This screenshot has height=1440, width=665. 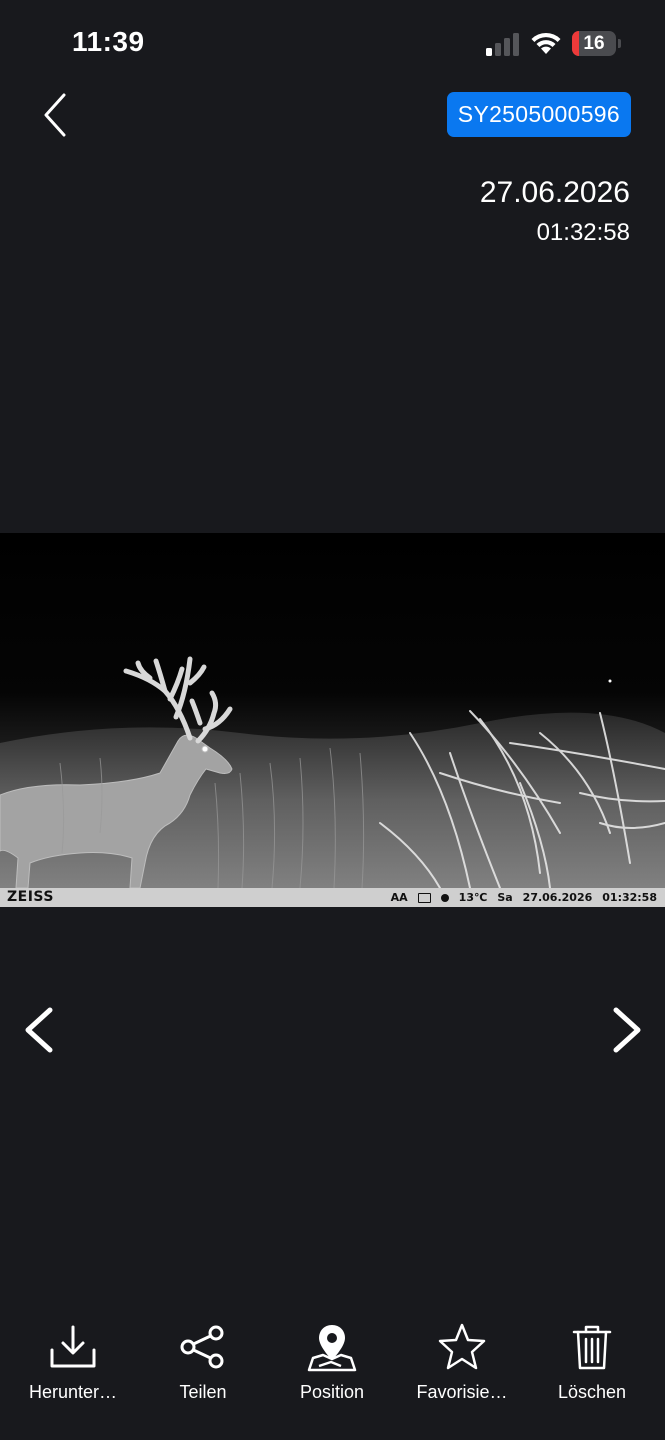 I want to click on capture-time: 01:32:58, so click(x=583, y=232).